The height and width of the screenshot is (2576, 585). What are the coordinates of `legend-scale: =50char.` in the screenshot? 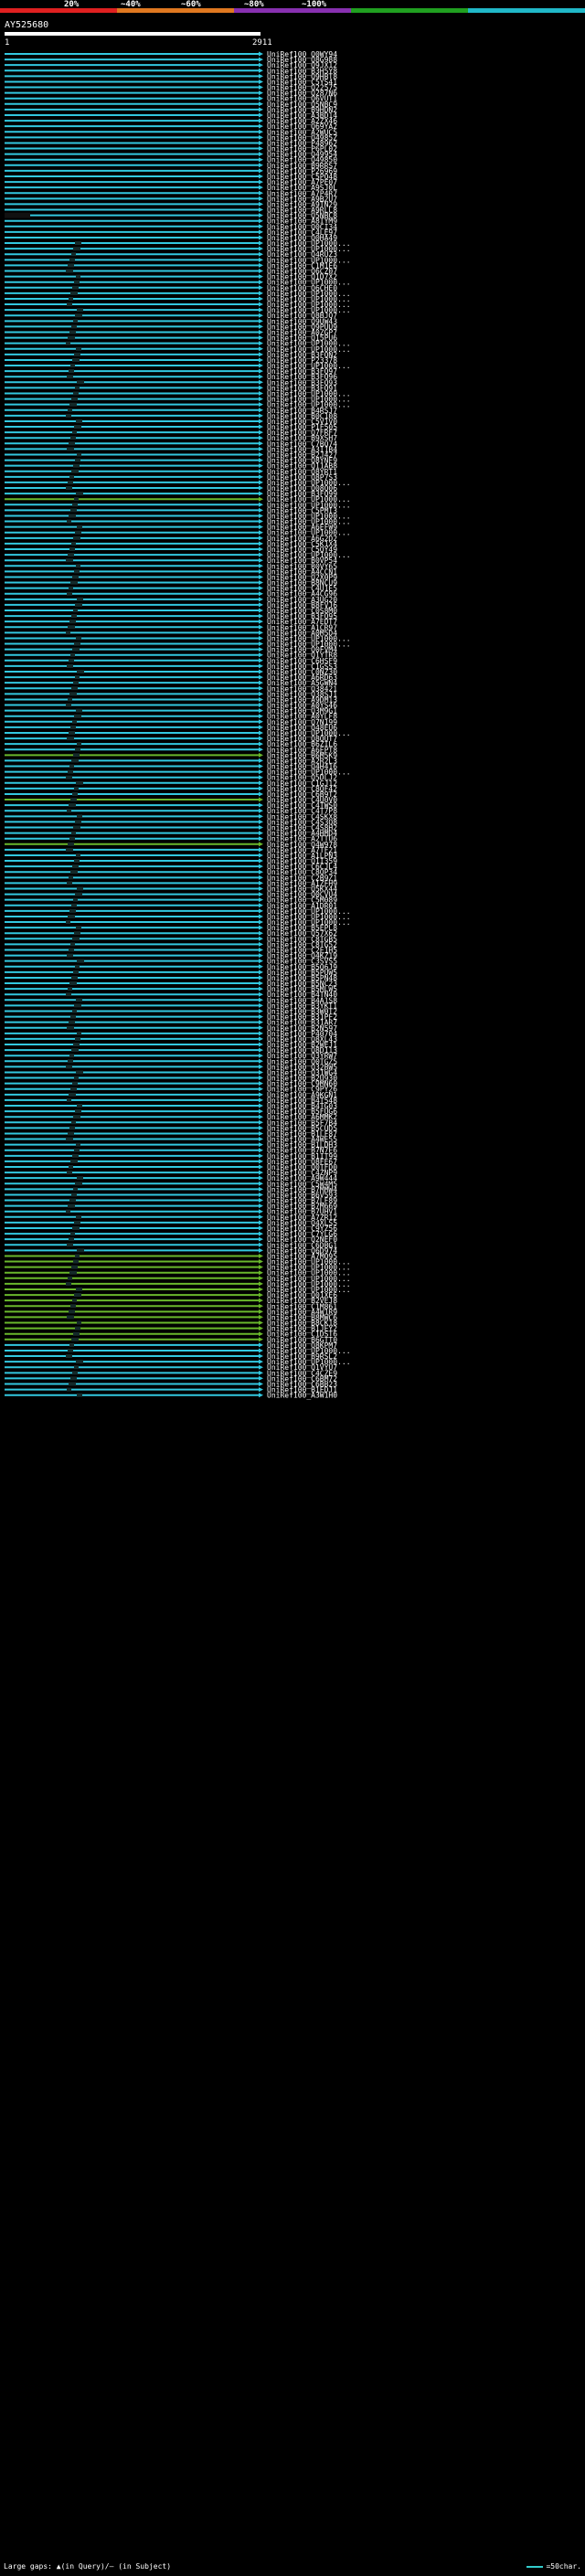 It's located at (553, 2566).